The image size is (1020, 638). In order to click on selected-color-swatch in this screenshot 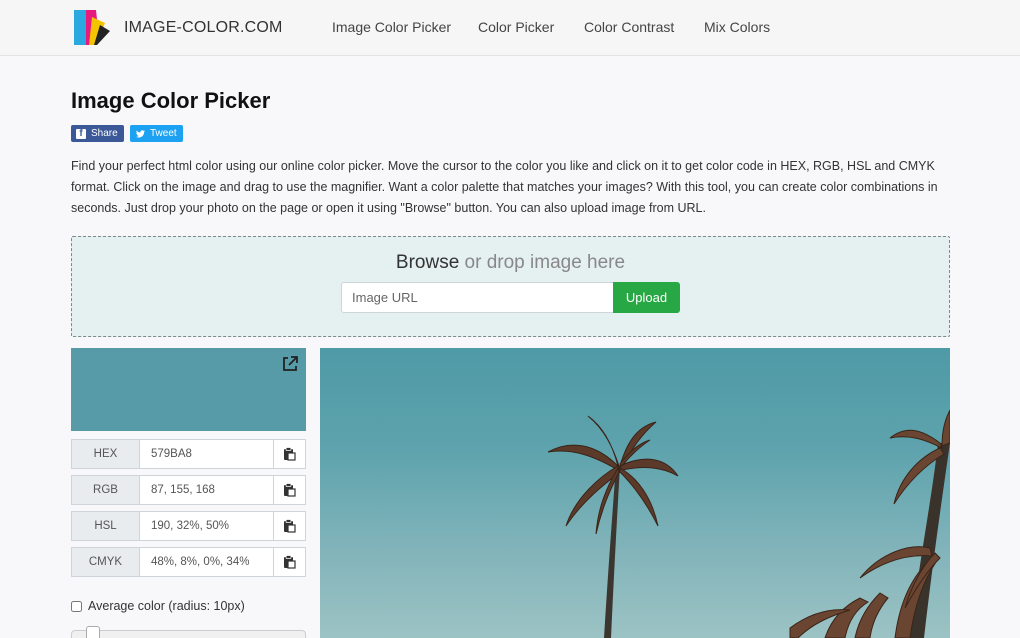, I will do `click(188, 389)`.